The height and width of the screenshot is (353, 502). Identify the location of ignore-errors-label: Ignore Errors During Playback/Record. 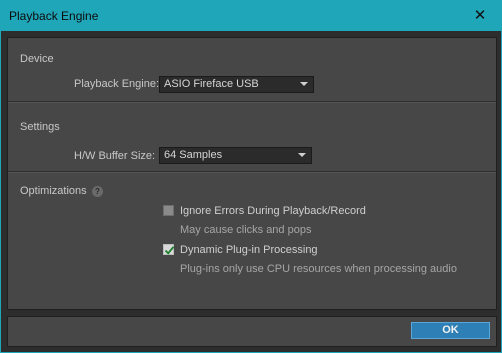
(273, 211).